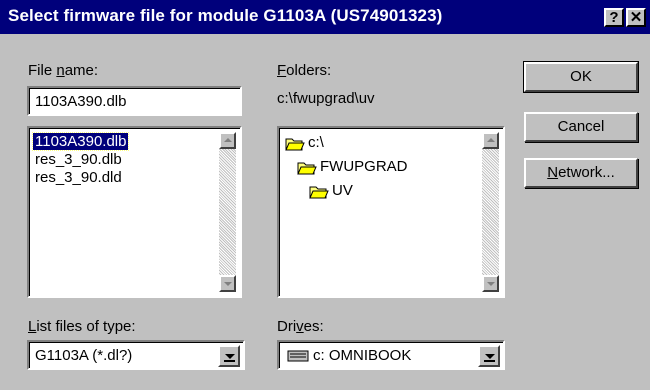 This screenshot has width=650, height=390. What do you see at coordinates (362, 355) in the screenshot?
I see `drives-value: c: OMNIBOOK` at bounding box center [362, 355].